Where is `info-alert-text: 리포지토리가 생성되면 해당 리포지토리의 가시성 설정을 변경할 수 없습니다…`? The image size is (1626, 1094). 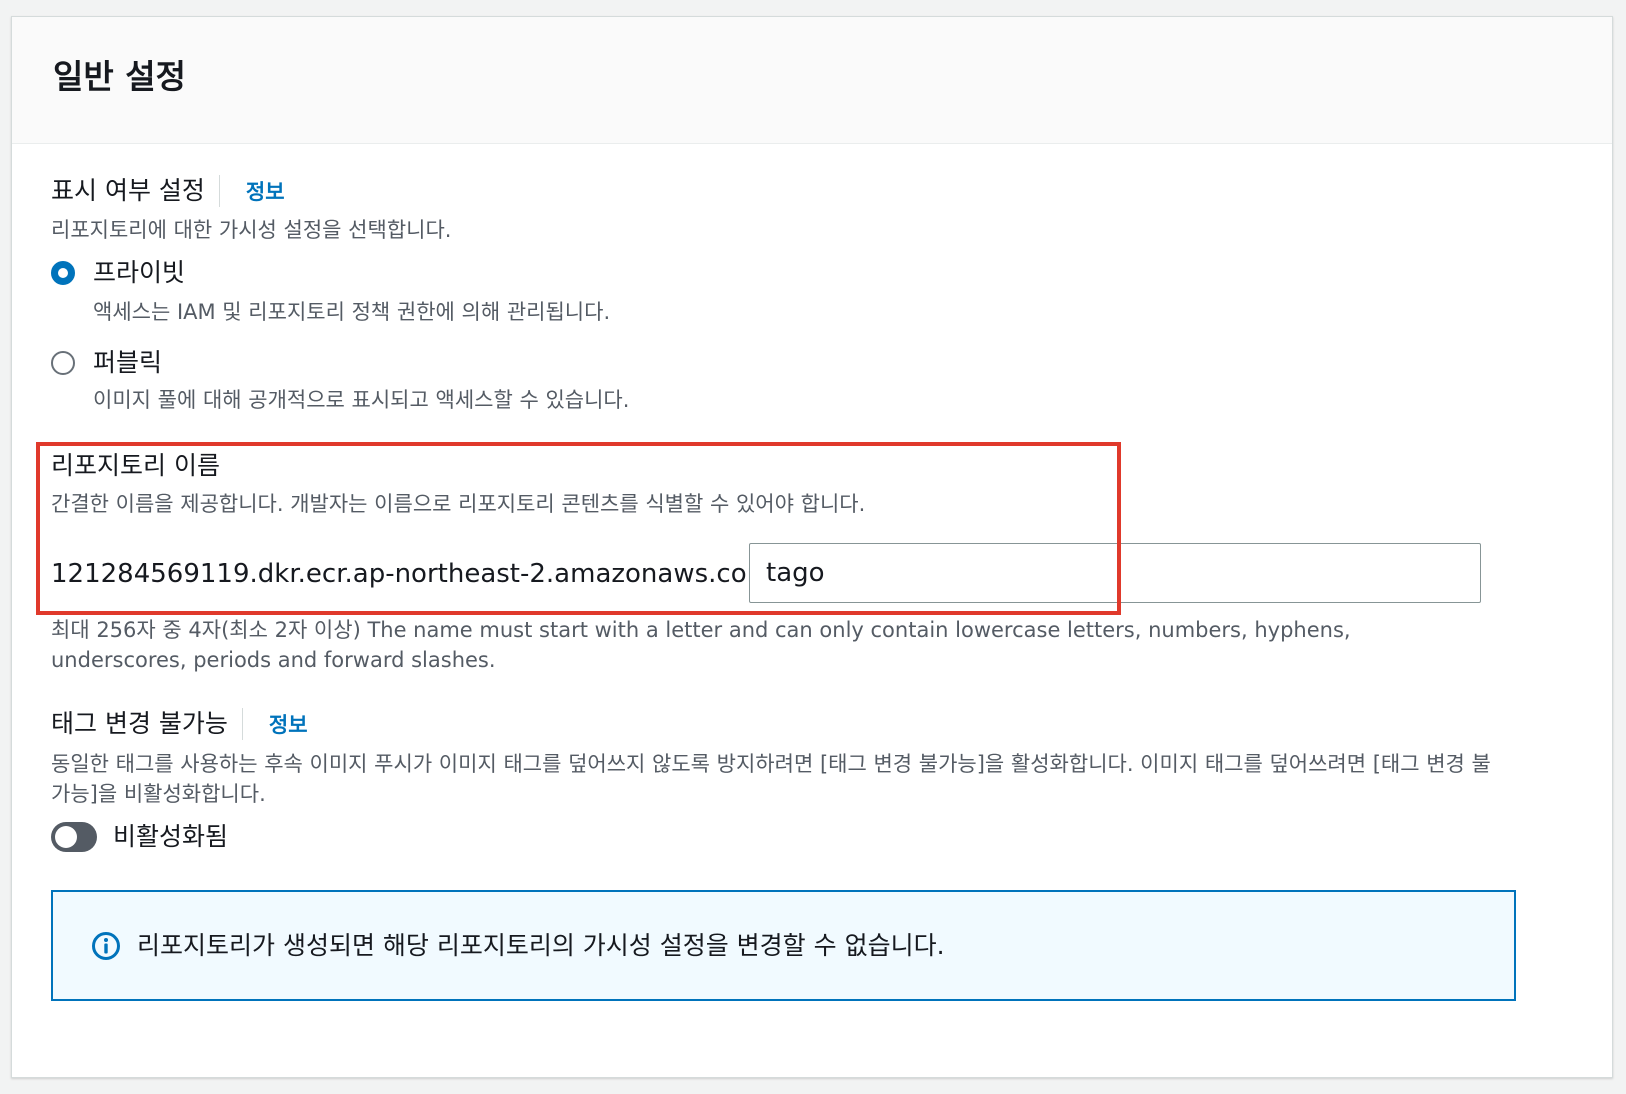 info-alert-text: 리포지토리가 생성되면 해당 리포지토리의 가시성 설정을 변경할 수 없습니다… is located at coordinates (541, 945).